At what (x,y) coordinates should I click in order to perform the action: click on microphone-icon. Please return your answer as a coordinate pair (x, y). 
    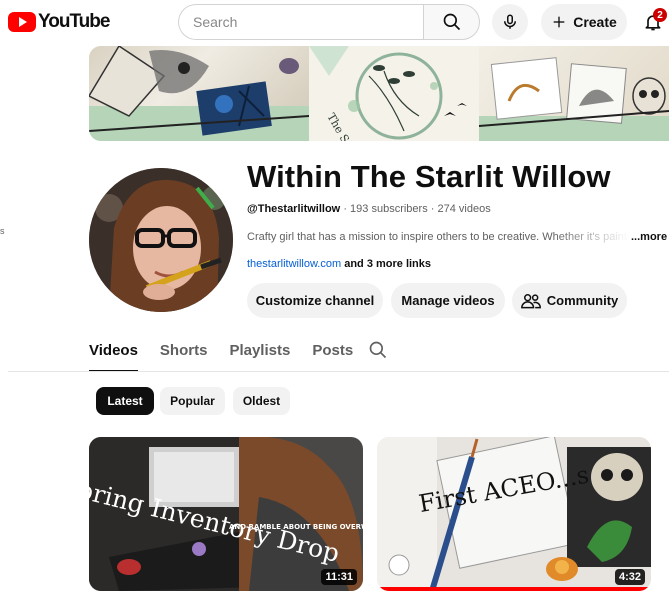
    Looking at the image, I should click on (510, 21).